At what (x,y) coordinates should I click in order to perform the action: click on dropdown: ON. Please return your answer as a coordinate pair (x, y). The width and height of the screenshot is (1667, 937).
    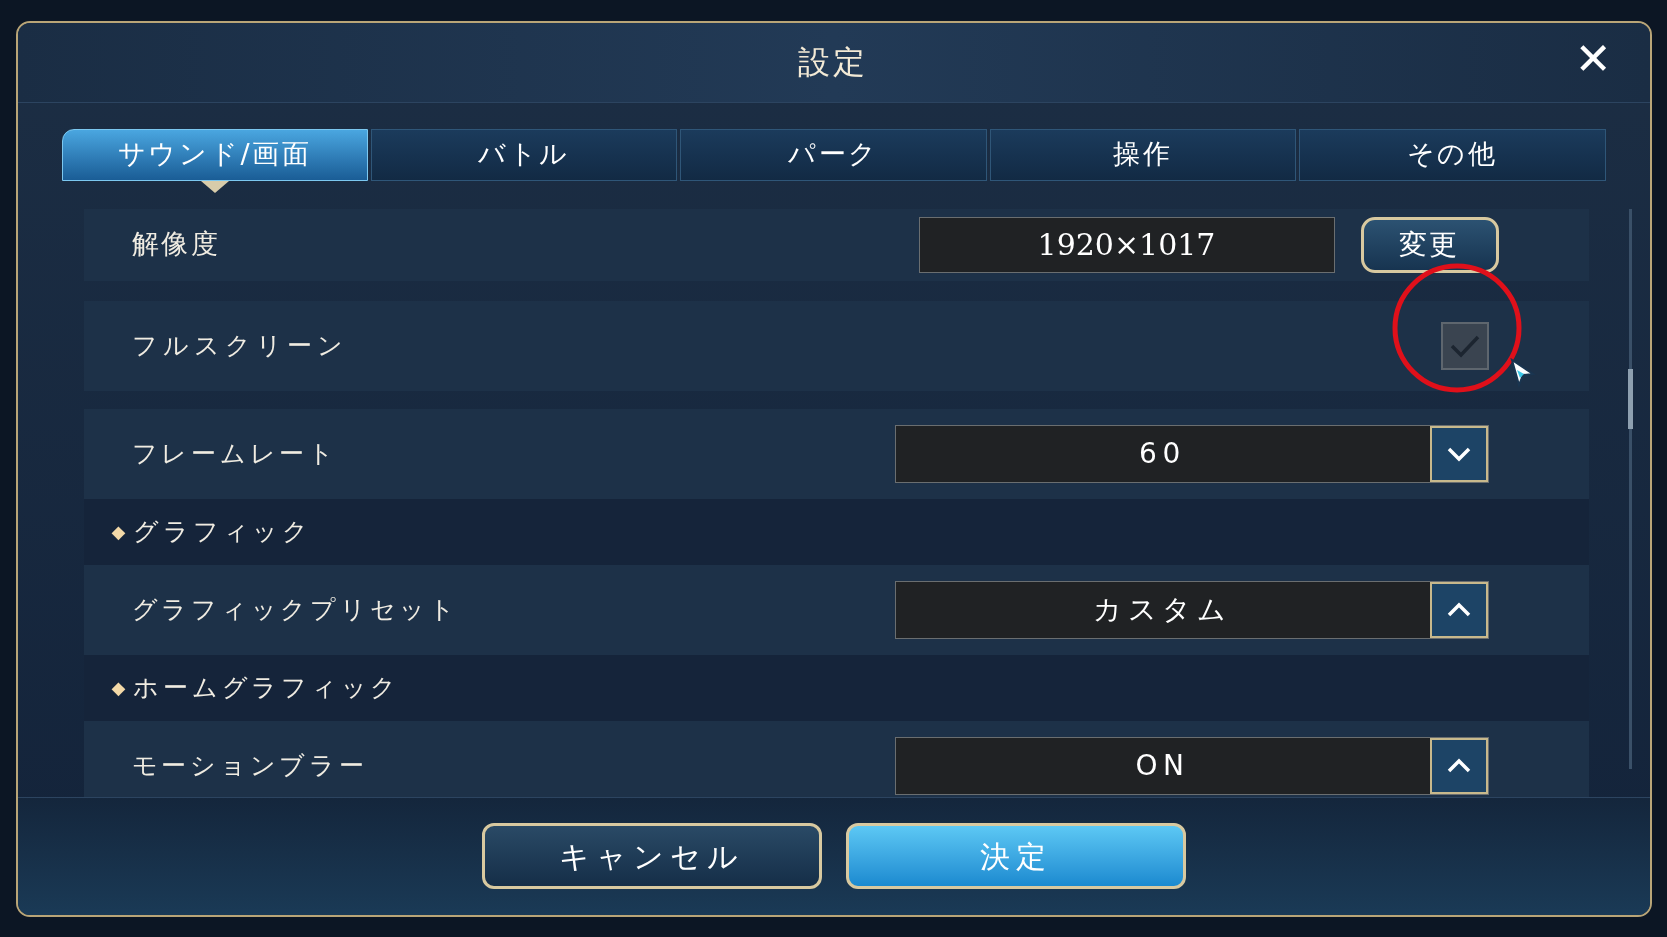
    Looking at the image, I should click on (1191, 765).